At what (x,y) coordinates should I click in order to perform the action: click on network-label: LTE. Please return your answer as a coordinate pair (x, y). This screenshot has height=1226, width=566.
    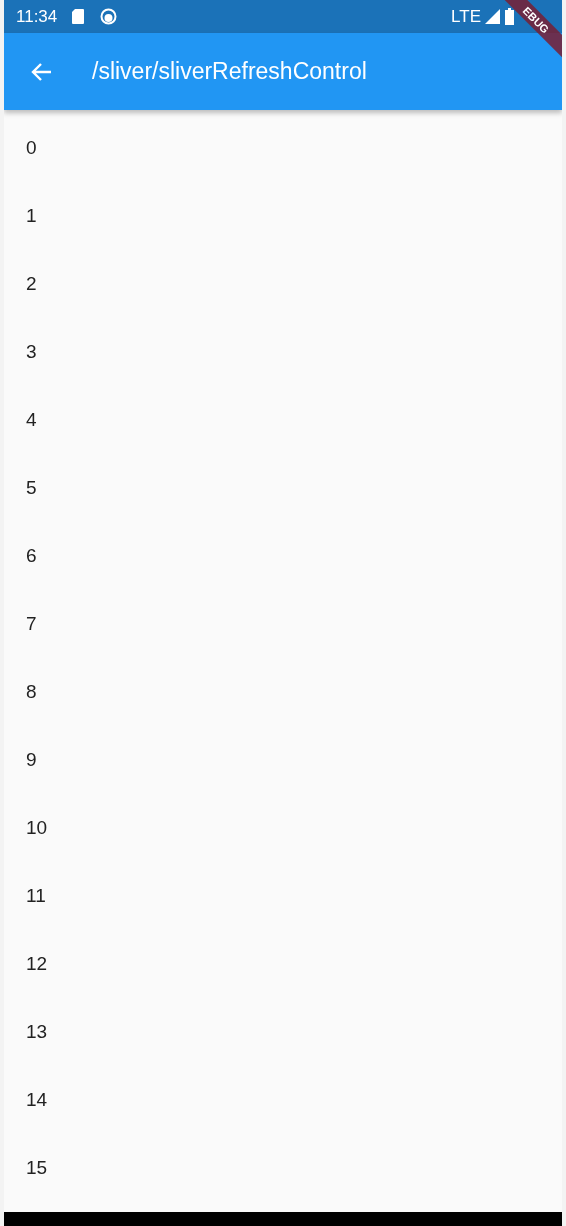
    Looking at the image, I should click on (466, 16).